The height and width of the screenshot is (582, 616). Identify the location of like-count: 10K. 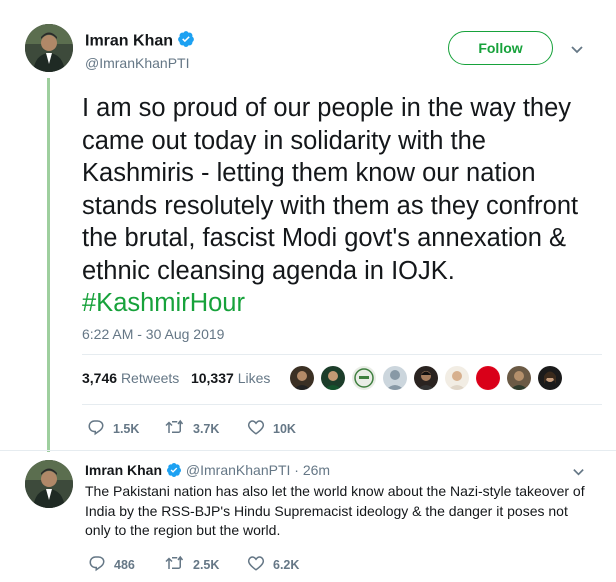
(284, 428).